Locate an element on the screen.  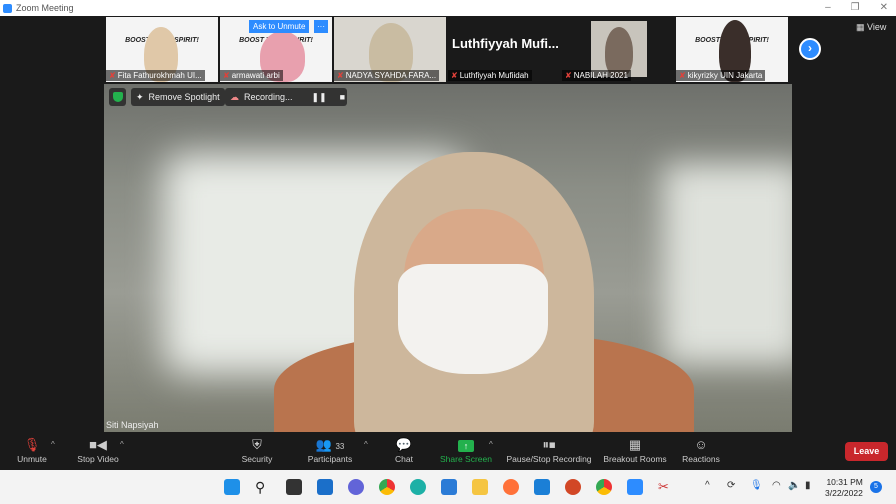
share-screen-button: ↑ Share Screen is located at coordinates (466, 450).